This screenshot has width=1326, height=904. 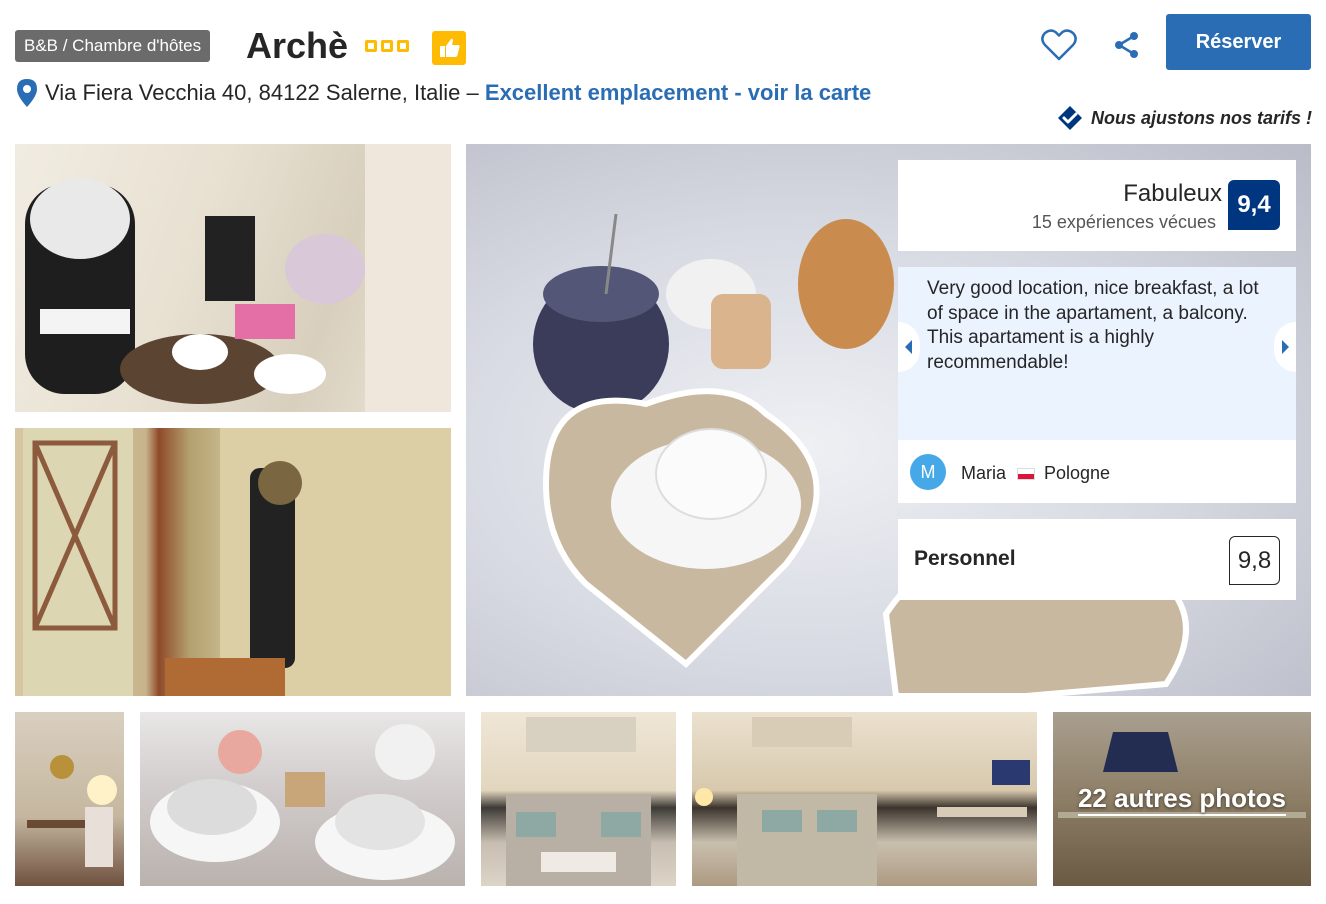 I want to click on chevron-left-icon, so click(x=908, y=347).